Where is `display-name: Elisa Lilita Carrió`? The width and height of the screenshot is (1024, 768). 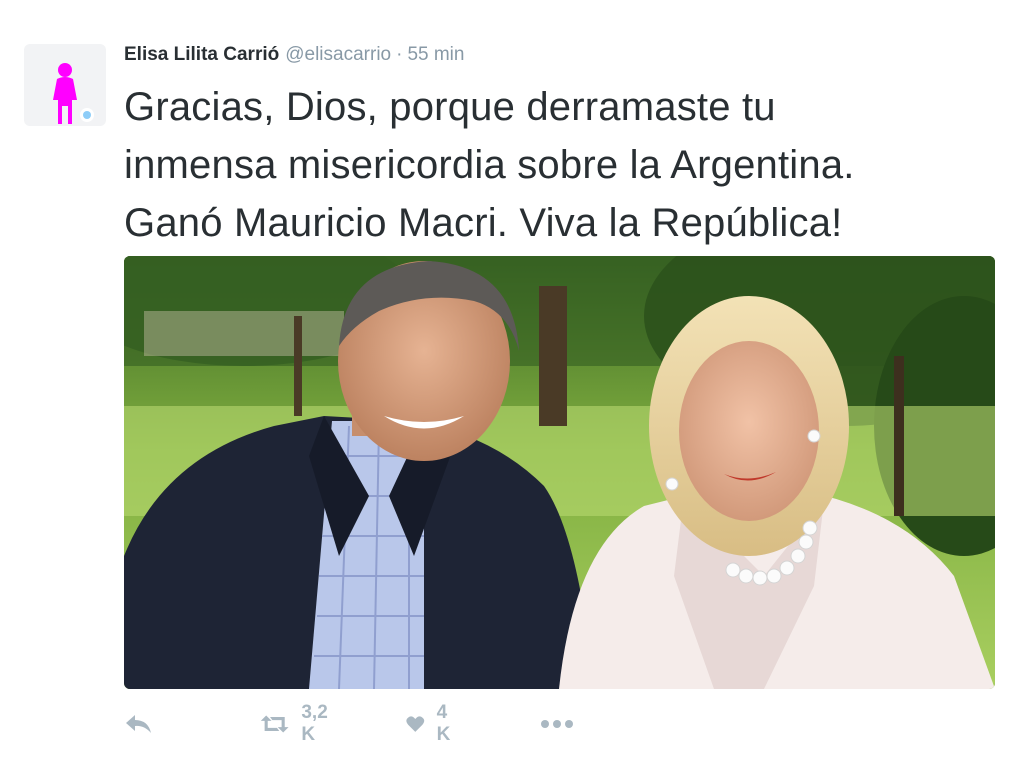 display-name: Elisa Lilita Carrió is located at coordinates (201, 54).